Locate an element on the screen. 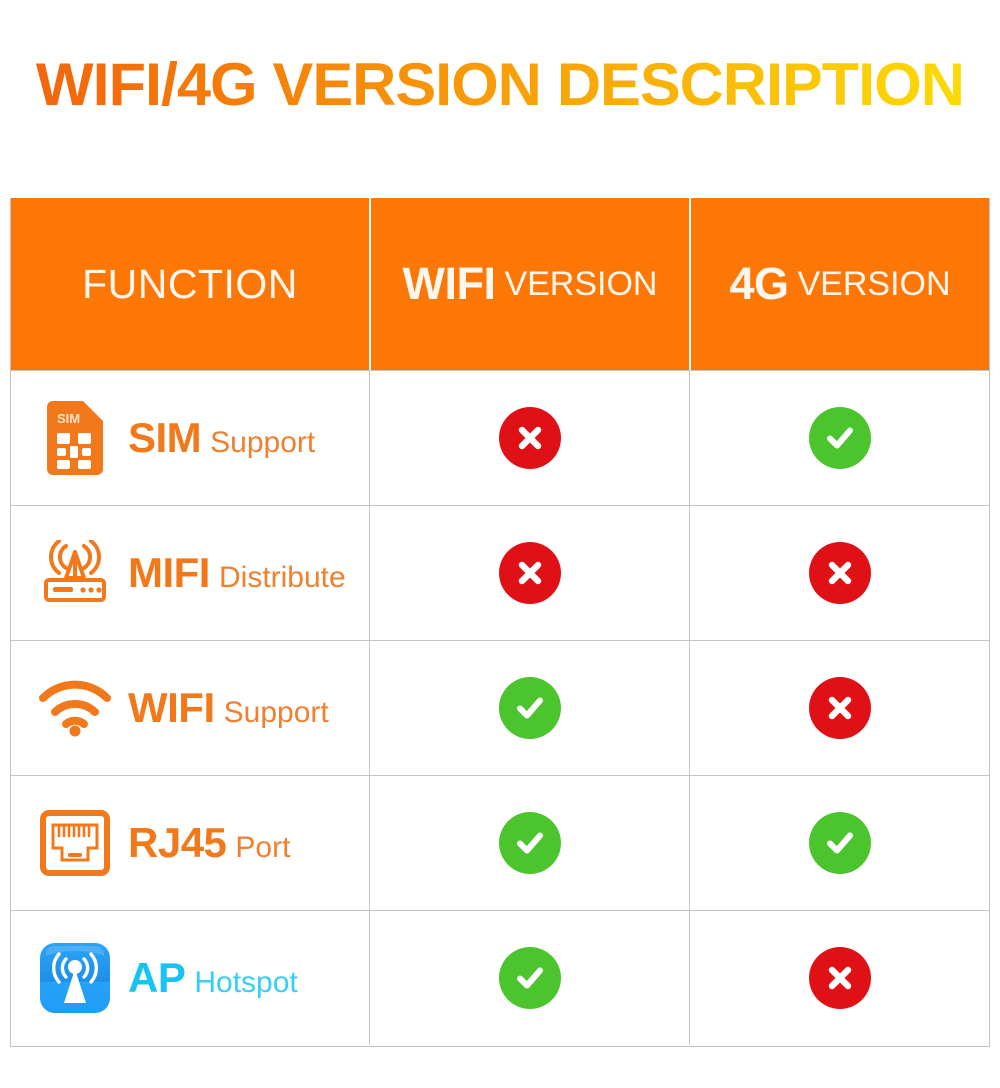 This screenshot has height=1088, width=1000. sim-card-icon: SIM is located at coordinates (75, 438).